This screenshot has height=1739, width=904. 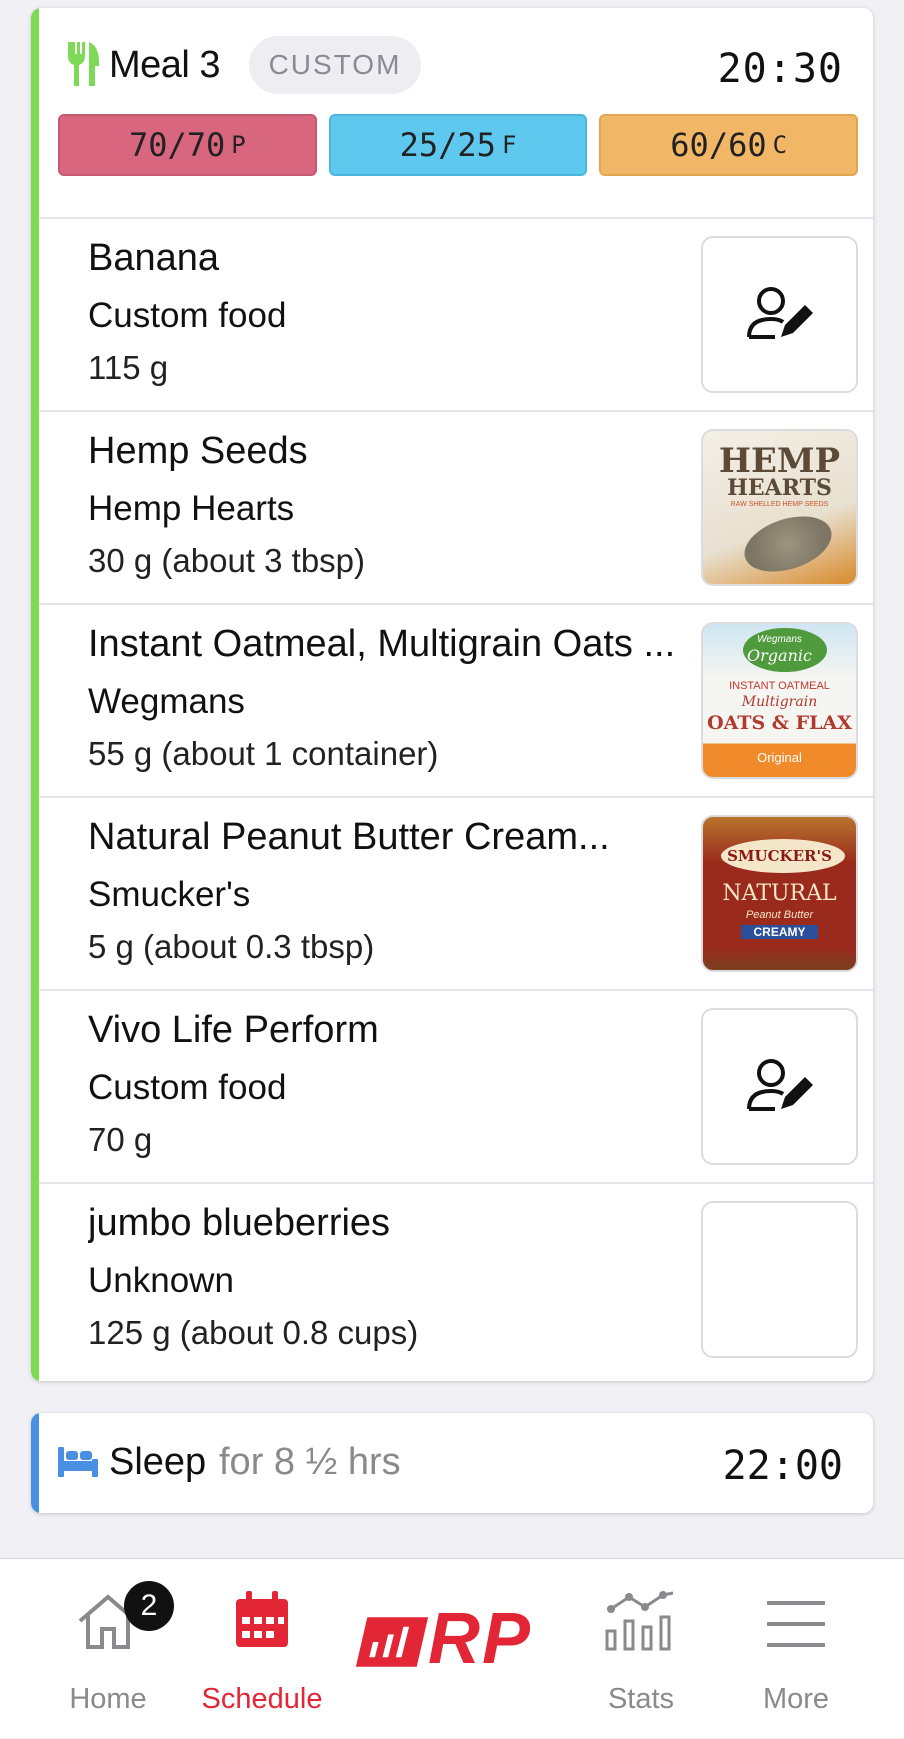 What do you see at coordinates (262, 1699) in the screenshot?
I see `tab-label-schedule: Schedule` at bounding box center [262, 1699].